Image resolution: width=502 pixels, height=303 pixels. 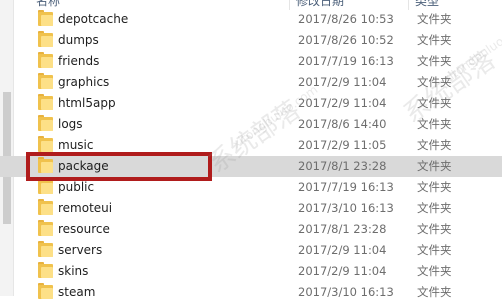 What do you see at coordinates (251, 271) in the screenshot?
I see `file-row: skins 2017/2/9 11:04 文件夹` at bounding box center [251, 271].